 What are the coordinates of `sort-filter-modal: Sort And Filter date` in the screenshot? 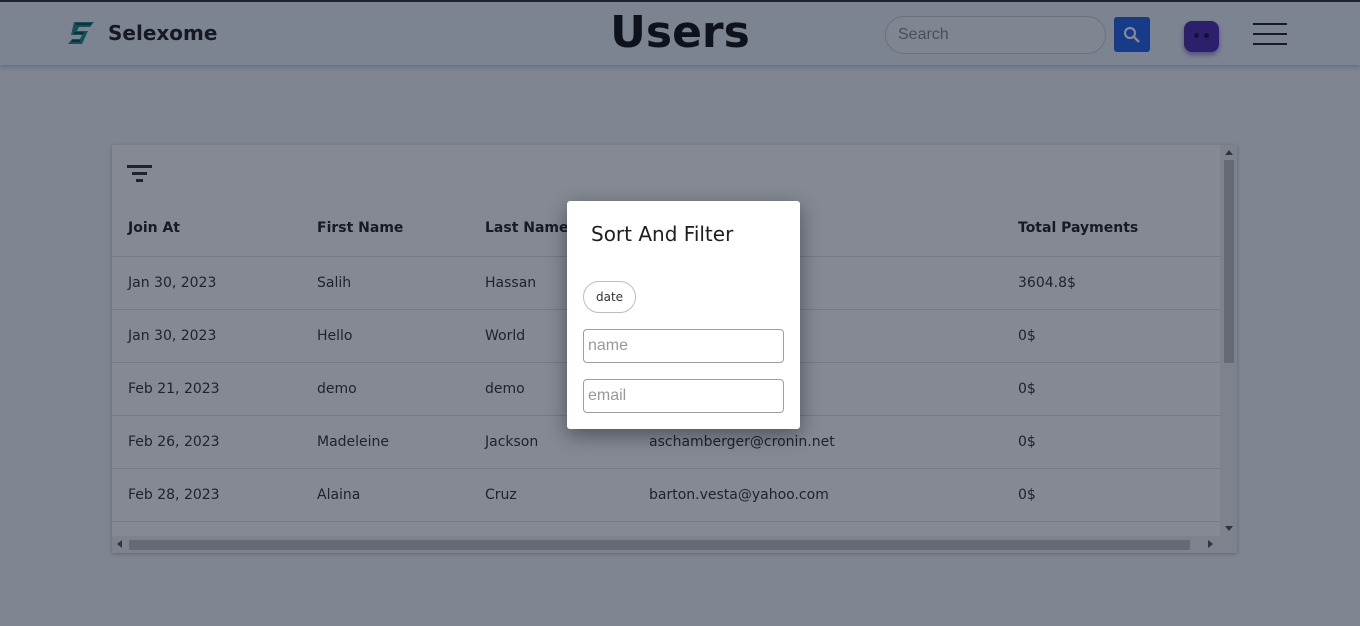 It's located at (683, 315).